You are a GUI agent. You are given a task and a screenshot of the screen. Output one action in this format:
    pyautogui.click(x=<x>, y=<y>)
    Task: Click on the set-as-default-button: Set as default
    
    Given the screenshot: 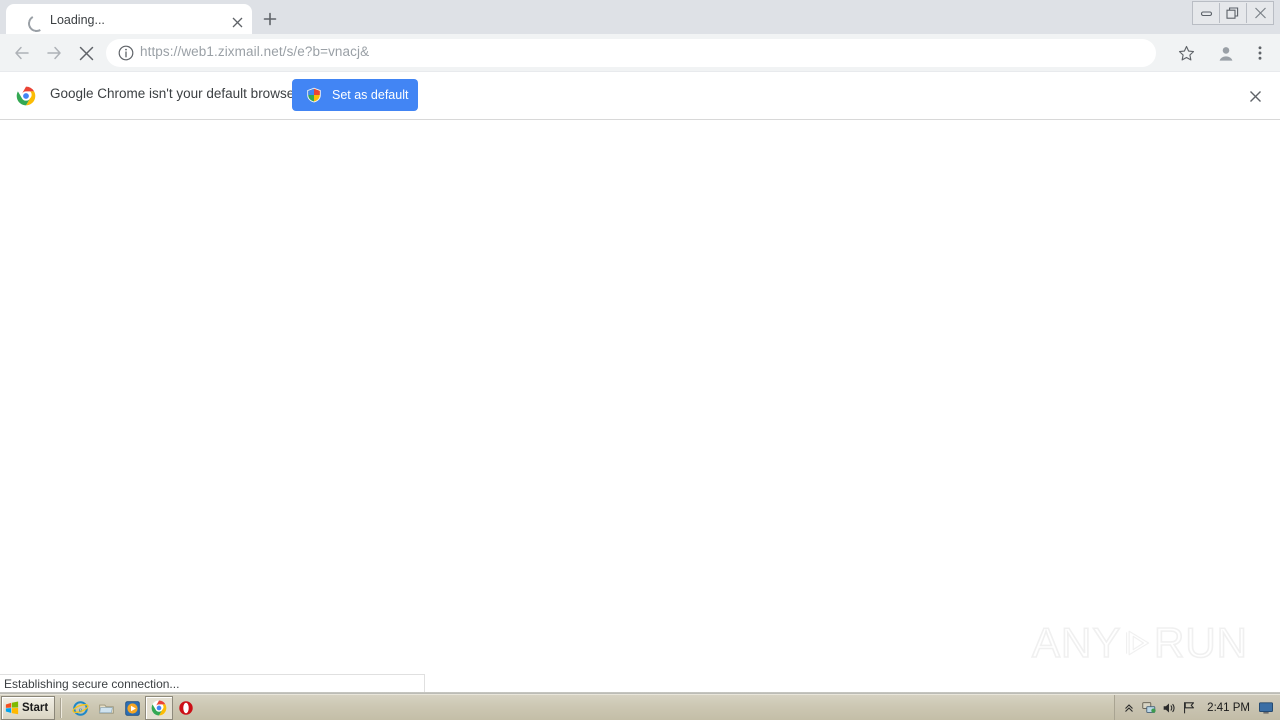 What is the action you would take?
    pyautogui.click(x=355, y=95)
    